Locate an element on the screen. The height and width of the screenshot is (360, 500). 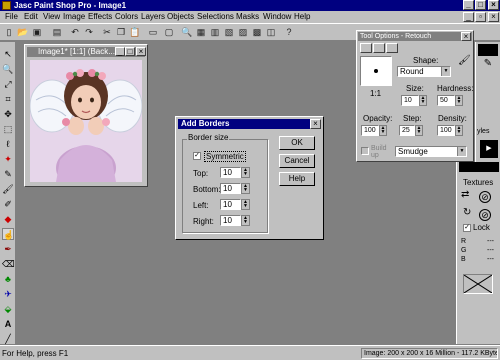
freehand-tool-icon: ℓ is located at coordinates (8, 144).